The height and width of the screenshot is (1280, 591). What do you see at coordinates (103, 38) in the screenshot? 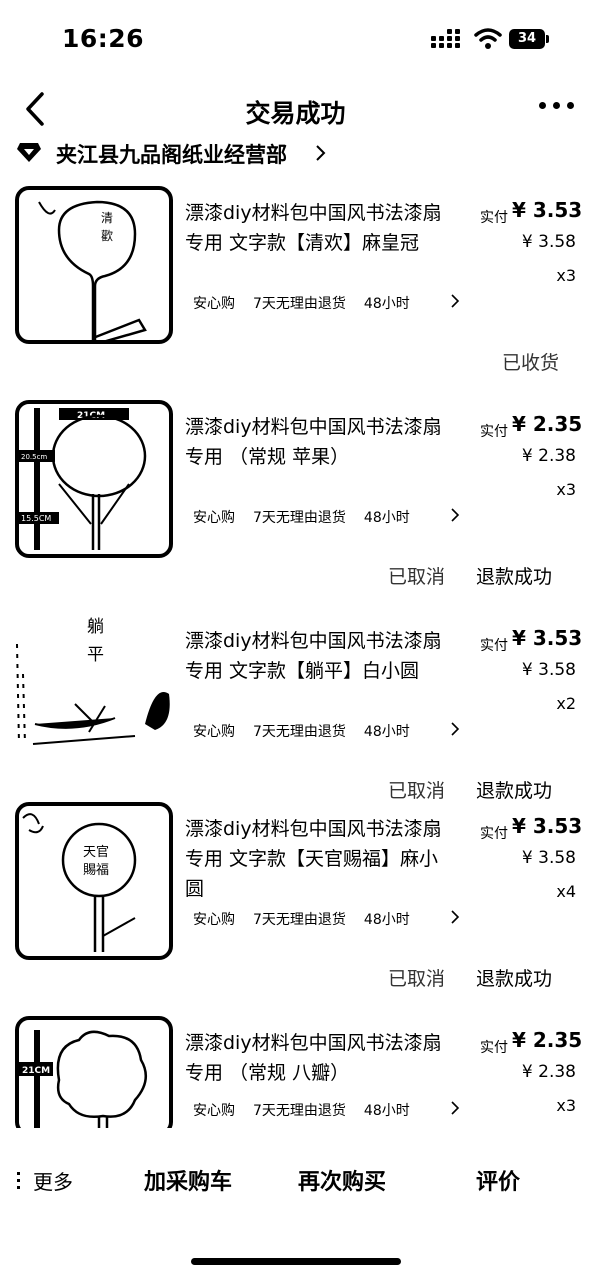
I see `status-time: 16:26` at bounding box center [103, 38].